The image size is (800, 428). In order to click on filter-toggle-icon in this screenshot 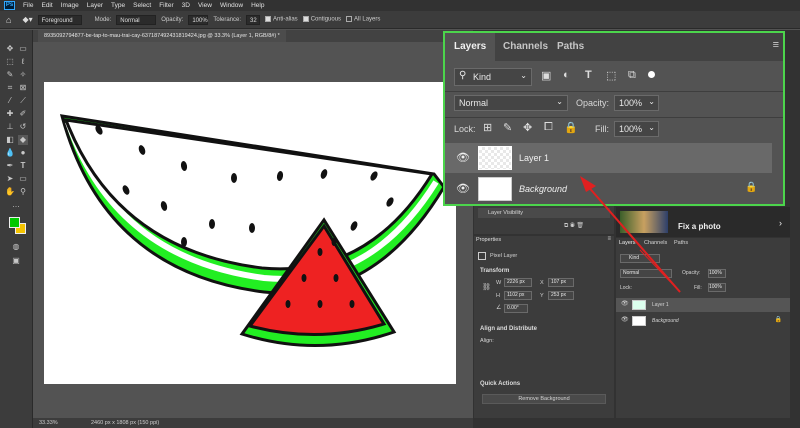, I will do `click(651, 74)`.